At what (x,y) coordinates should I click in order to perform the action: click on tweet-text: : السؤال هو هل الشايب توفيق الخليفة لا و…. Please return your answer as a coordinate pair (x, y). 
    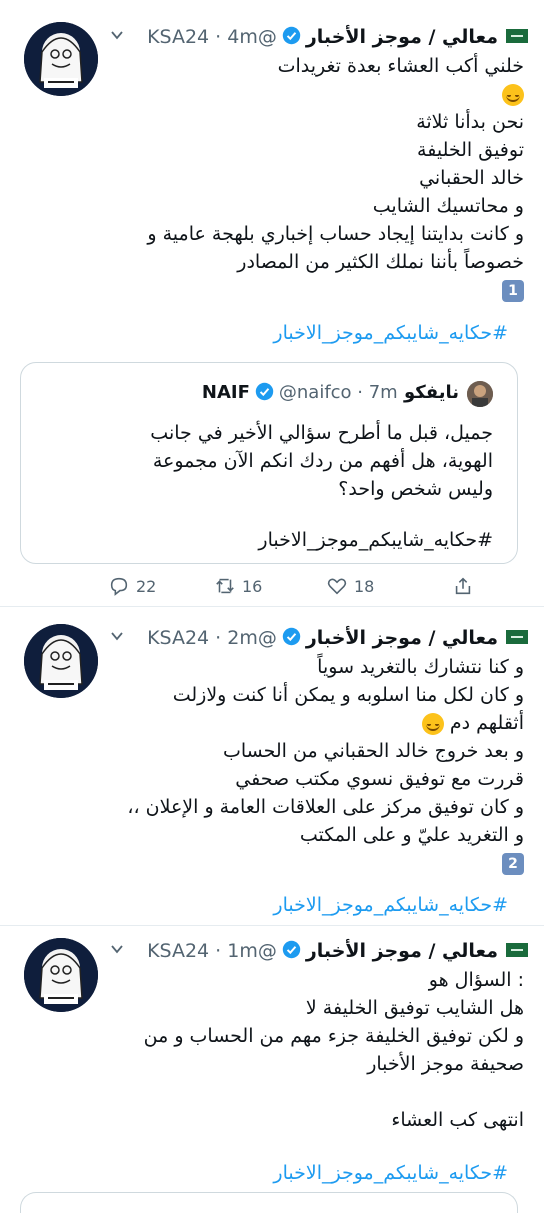
    Looking at the image, I should click on (309, 1050).